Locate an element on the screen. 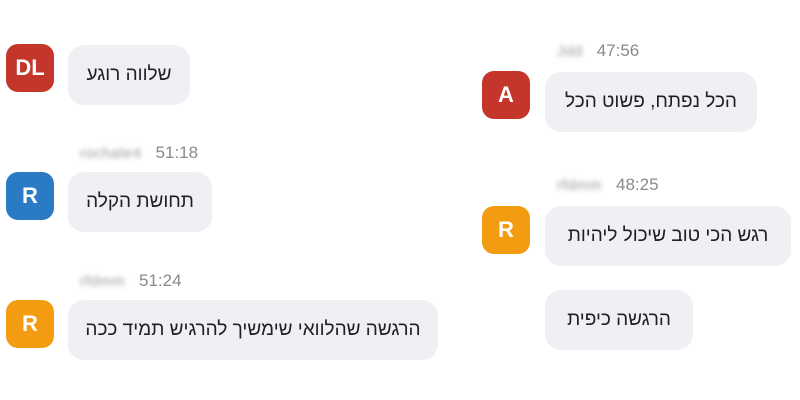 The height and width of the screenshot is (400, 800). avatar-a: A is located at coordinates (506, 95).